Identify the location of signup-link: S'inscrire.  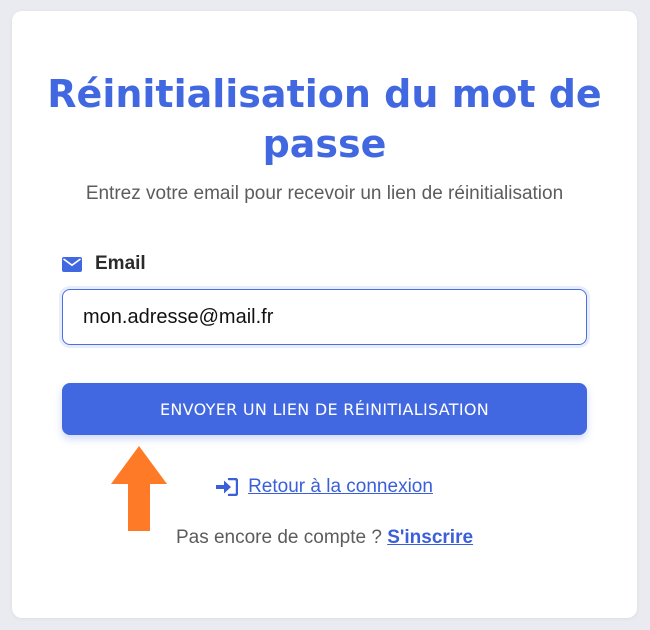
(430, 537).